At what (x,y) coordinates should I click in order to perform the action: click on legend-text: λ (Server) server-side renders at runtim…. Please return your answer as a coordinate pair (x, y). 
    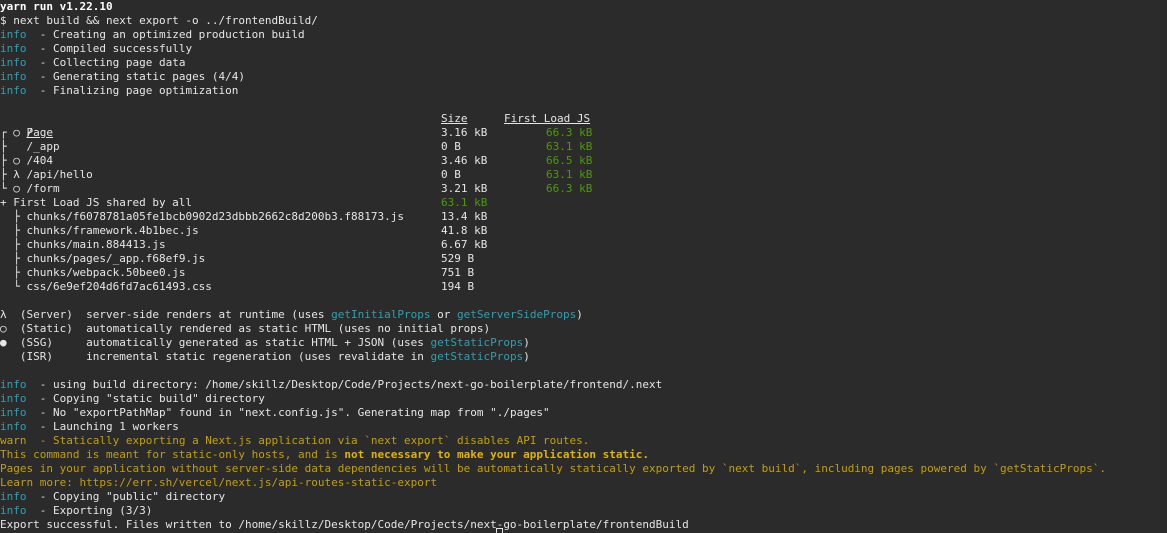
    Looking at the image, I should click on (166, 314).